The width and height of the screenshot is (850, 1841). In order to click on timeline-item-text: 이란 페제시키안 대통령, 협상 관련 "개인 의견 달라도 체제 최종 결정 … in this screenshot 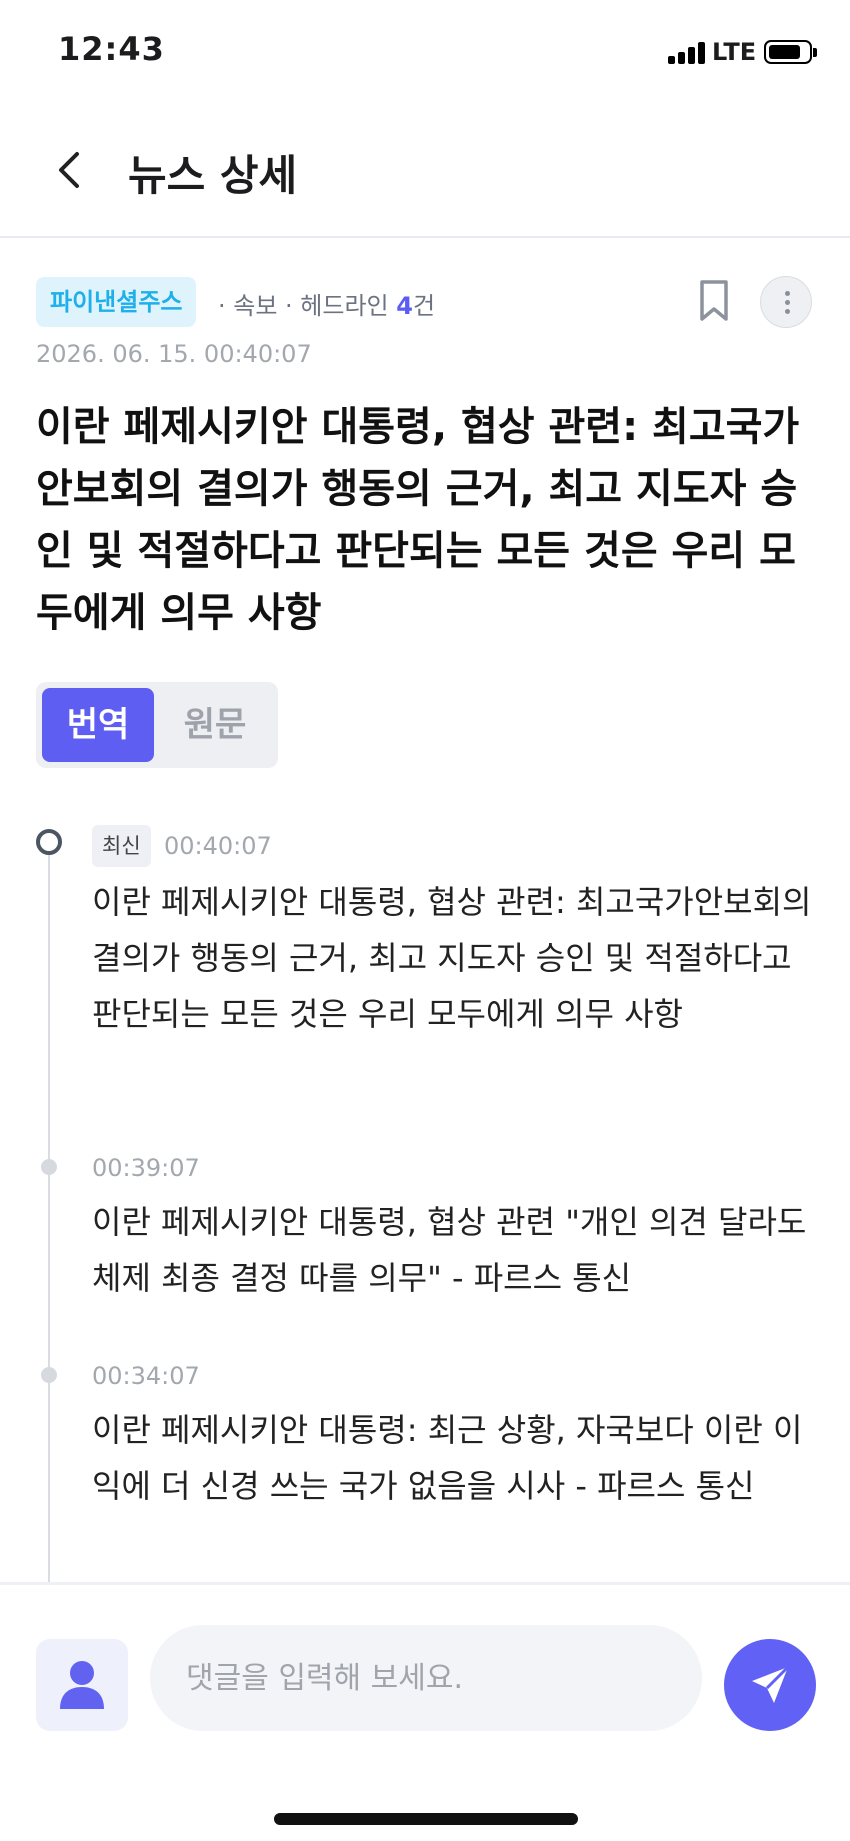, I will do `click(457, 1250)`.